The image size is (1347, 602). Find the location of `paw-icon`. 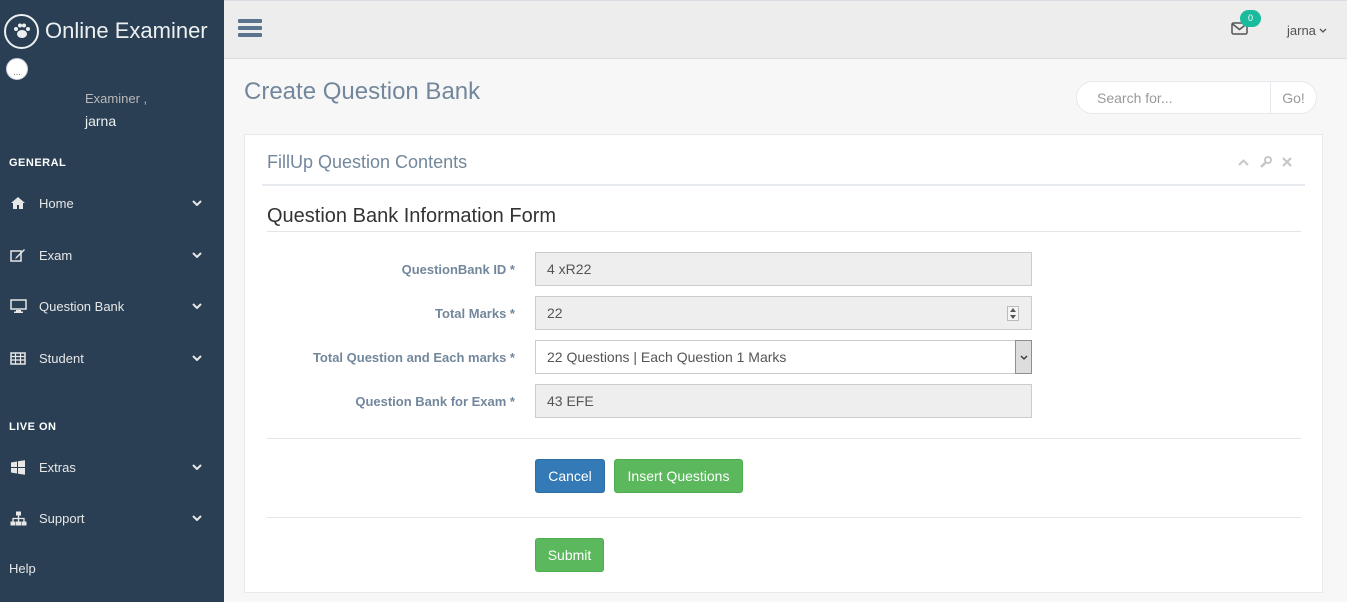

paw-icon is located at coordinates (21, 31).